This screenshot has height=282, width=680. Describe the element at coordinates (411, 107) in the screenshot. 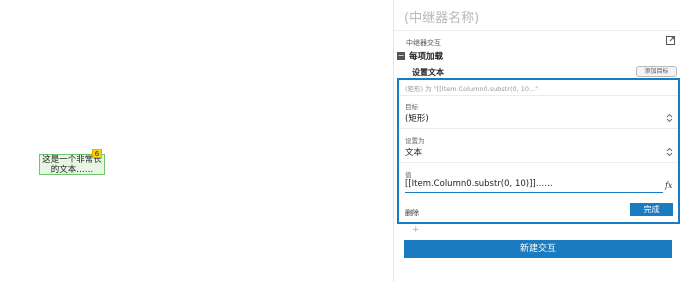

I see `target-label: 目标` at that location.